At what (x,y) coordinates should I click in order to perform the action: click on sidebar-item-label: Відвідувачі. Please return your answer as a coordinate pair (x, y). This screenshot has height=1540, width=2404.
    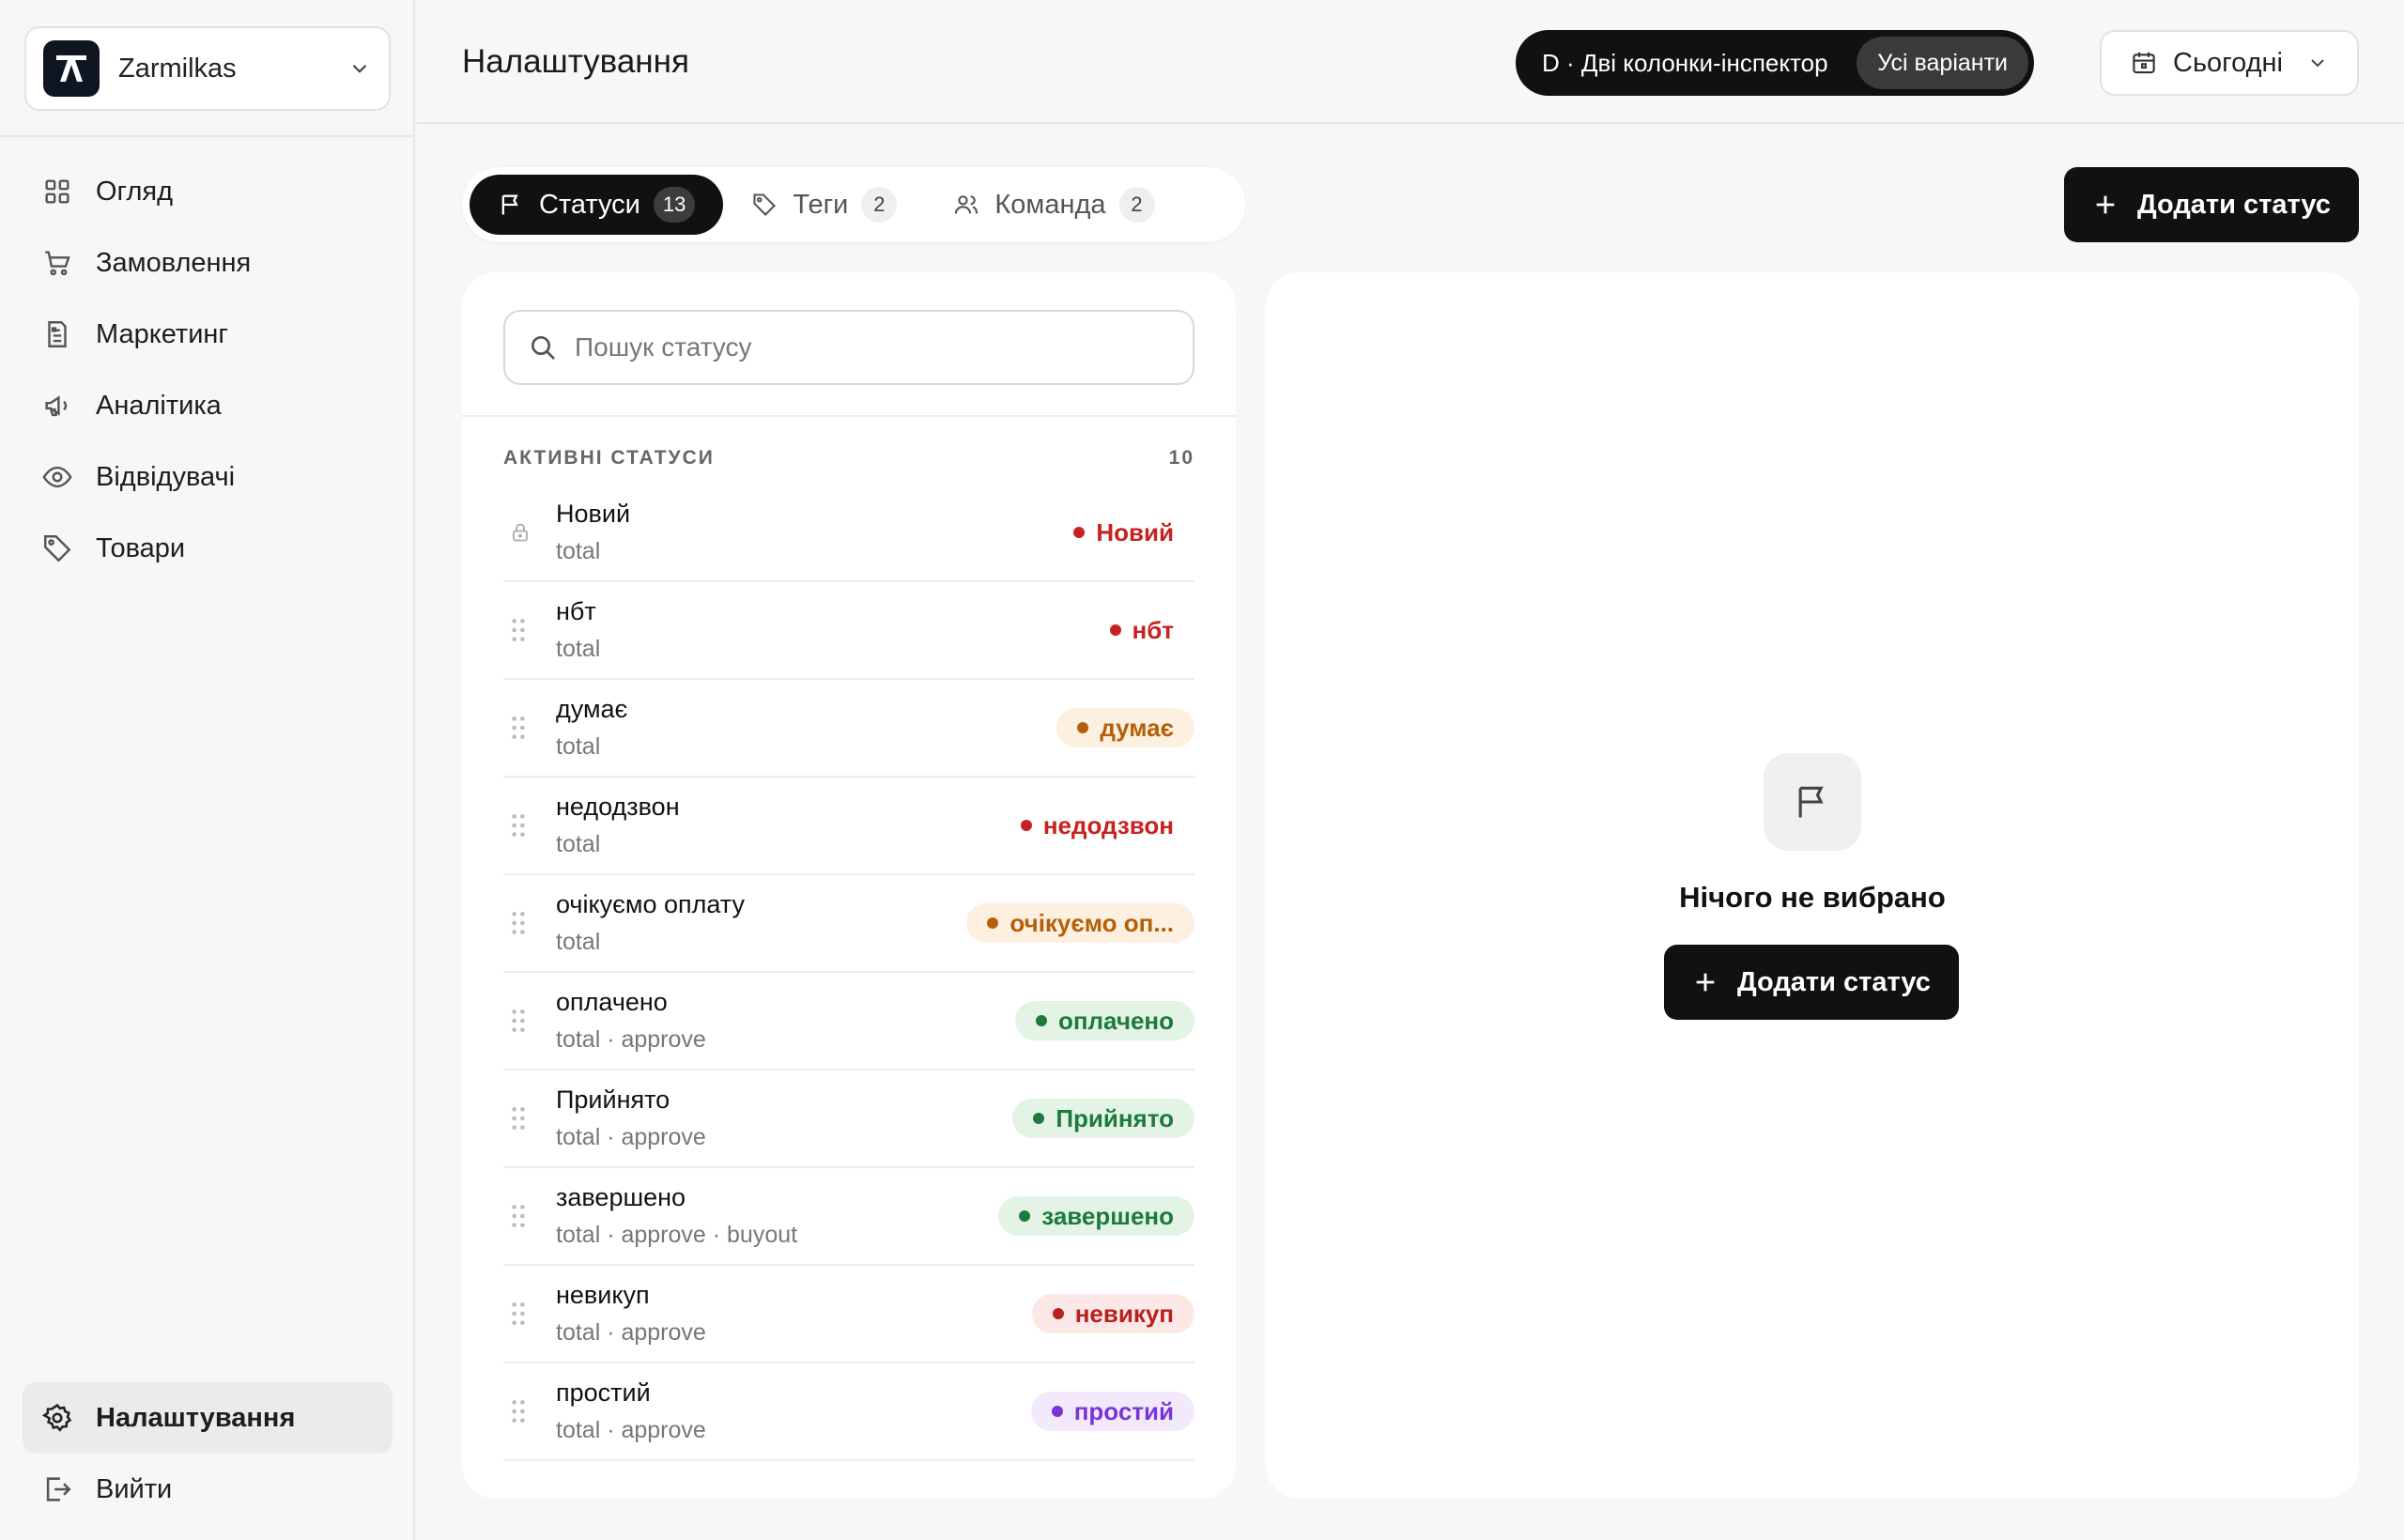
    Looking at the image, I should click on (166, 476).